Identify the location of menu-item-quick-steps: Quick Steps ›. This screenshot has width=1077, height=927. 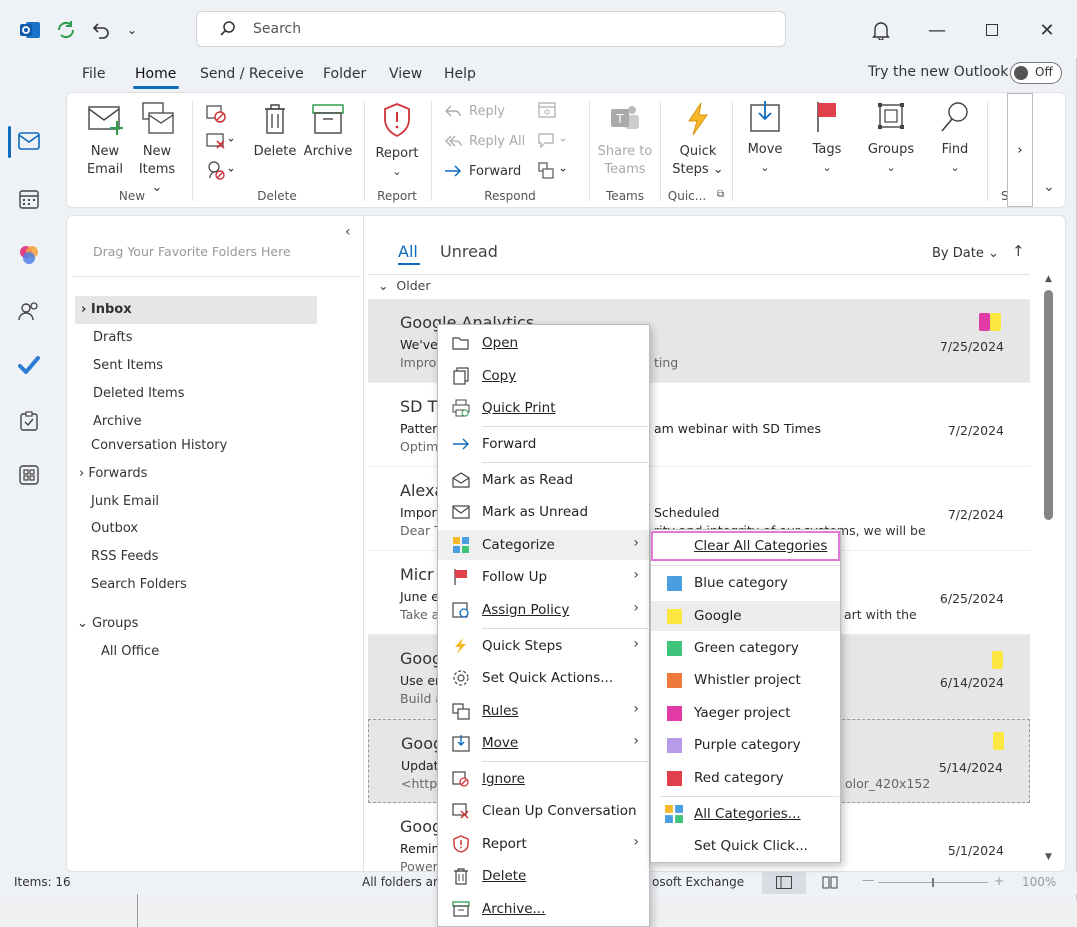
(543, 646).